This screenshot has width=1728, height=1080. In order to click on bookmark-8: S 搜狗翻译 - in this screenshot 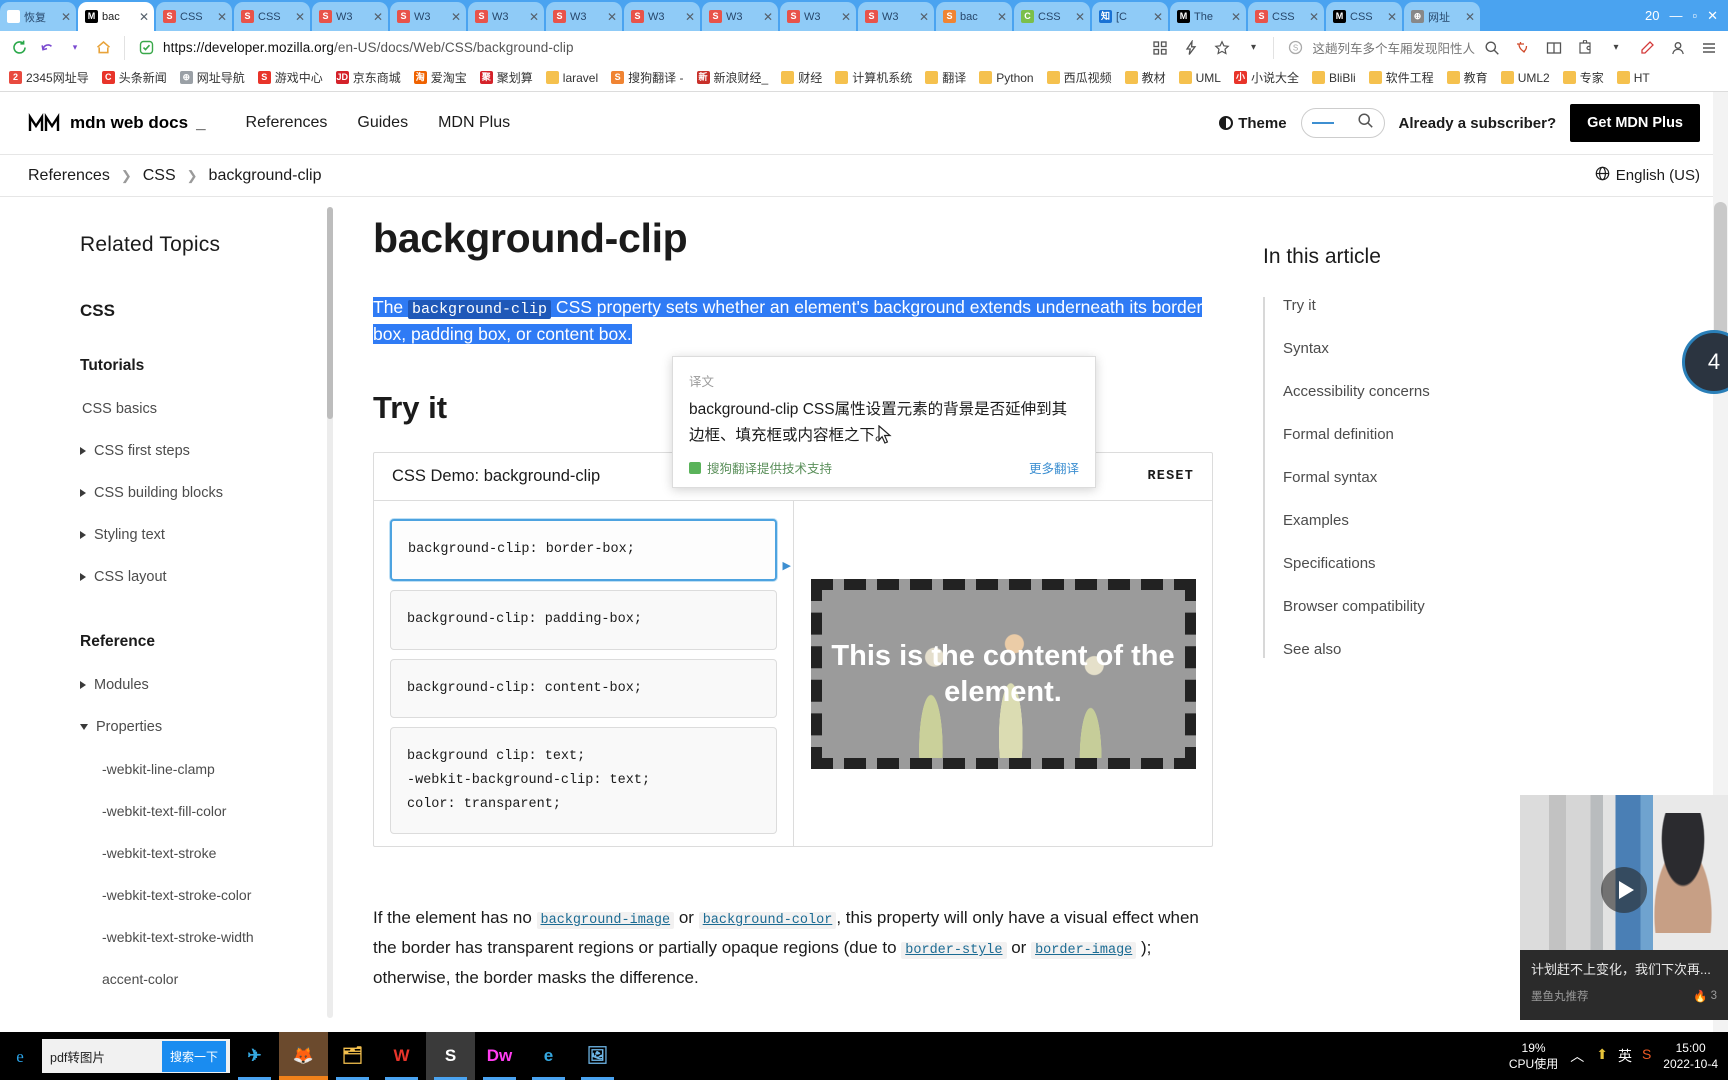, I will do `click(647, 77)`.